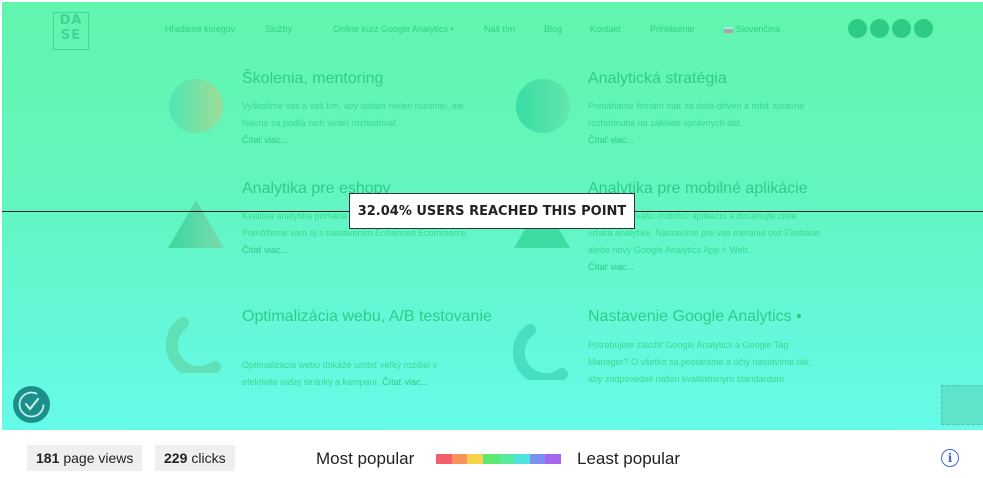 The width and height of the screenshot is (983, 478). Describe the element at coordinates (367, 316) in the screenshot. I see `card-title: Optimalizácia webu, A/B testovanie` at that location.